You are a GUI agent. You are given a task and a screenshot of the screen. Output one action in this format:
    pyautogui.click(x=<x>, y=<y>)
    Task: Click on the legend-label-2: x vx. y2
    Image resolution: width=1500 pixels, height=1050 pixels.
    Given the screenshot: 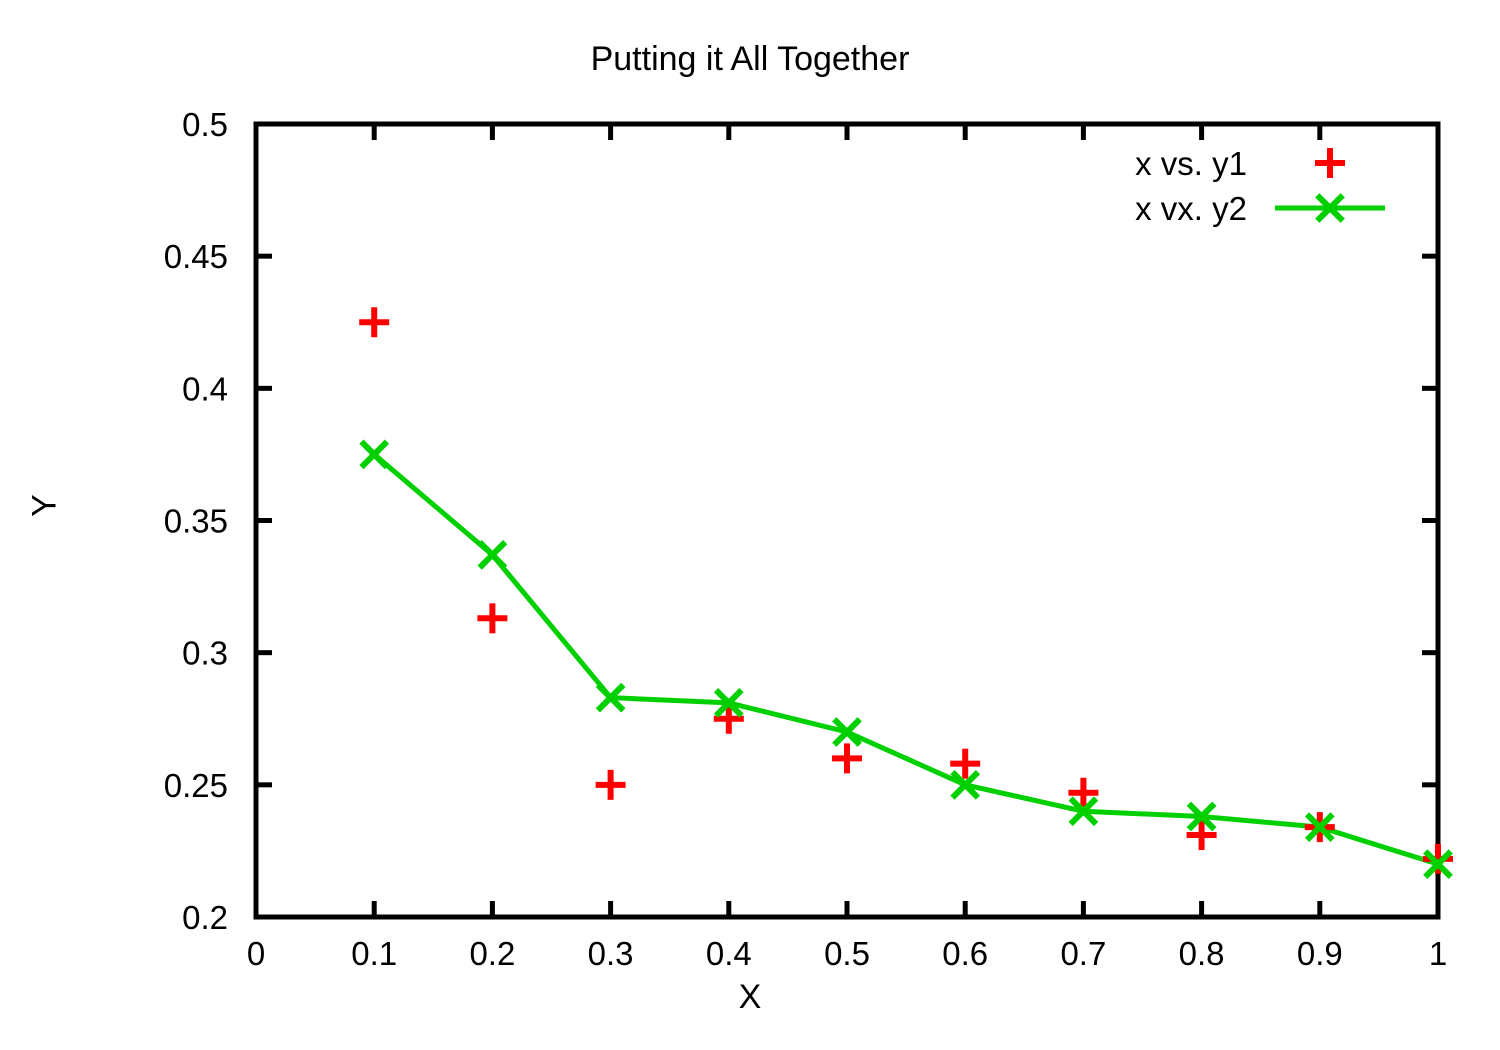 What is the action you would take?
    pyautogui.click(x=1191, y=208)
    